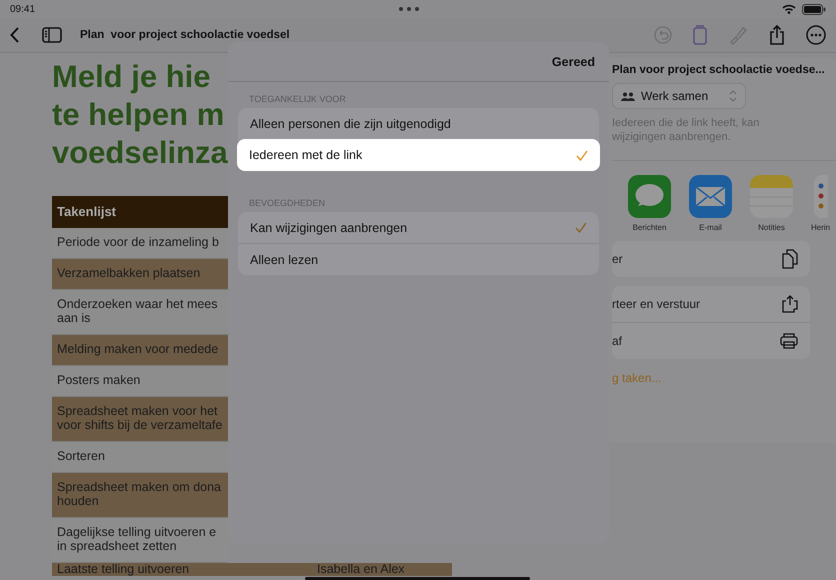 The height and width of the screenshot is (580, 836). What do you see at coordinates (820, 227) in the screenshot?
I see `app-label: Herin` at bounding box center [820, 227].